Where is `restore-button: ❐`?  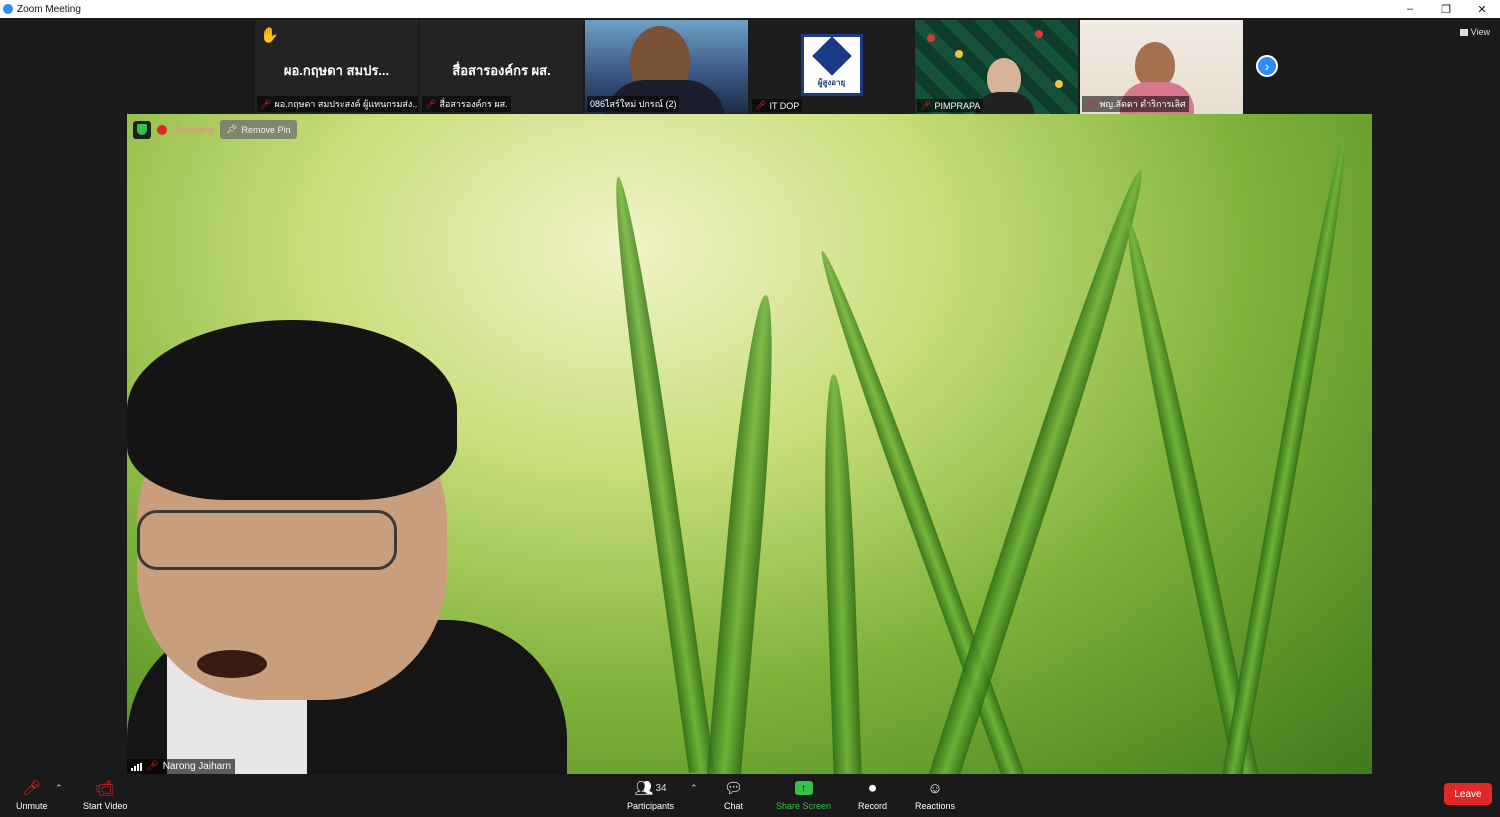
restore-button: ❐ is located at coordinates (1446, 9).